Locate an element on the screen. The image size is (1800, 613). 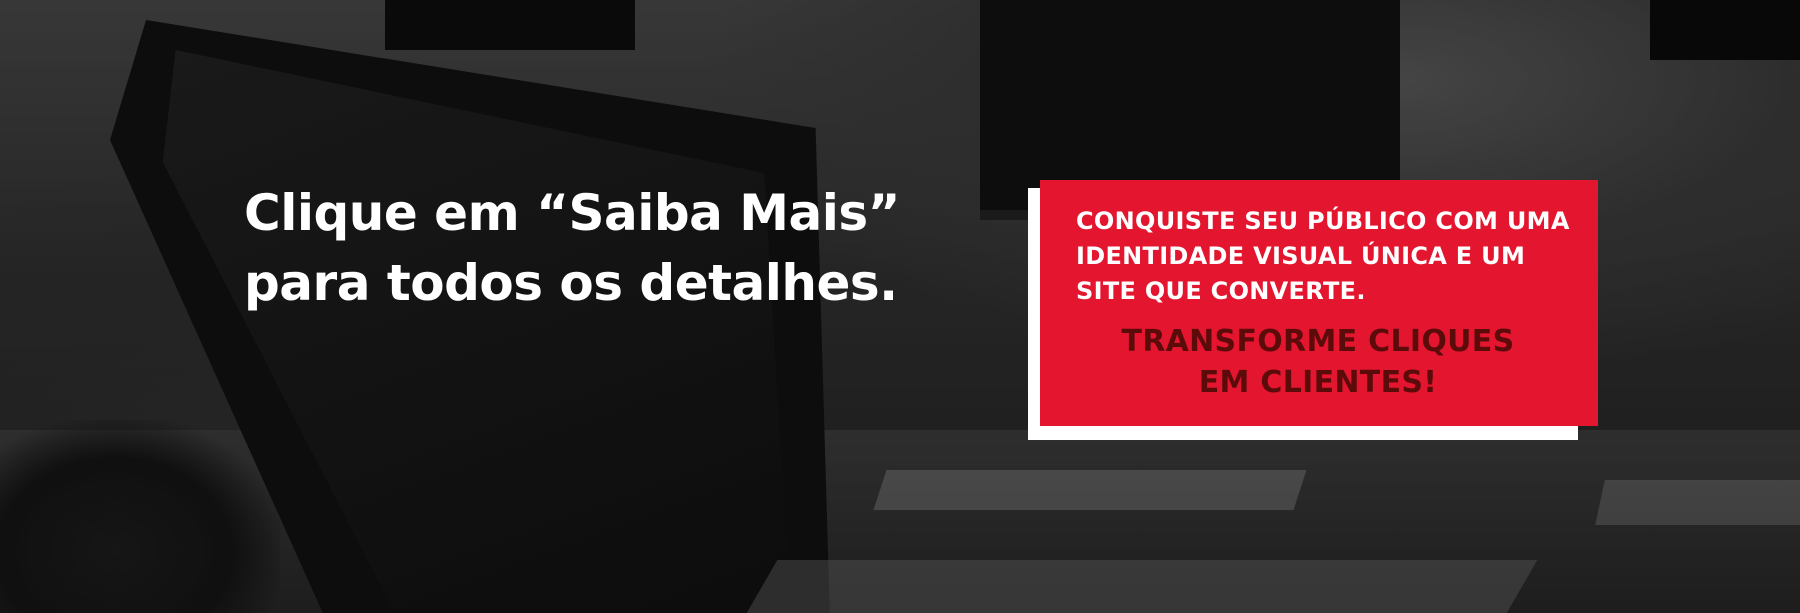
card-cta-line-2: EM CLIENTES! is located at coordinates (1318, 382).